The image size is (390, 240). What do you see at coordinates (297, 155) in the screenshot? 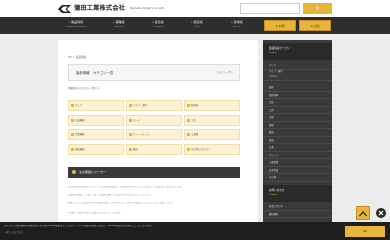
I see `sidebar-item: クリーン` at bounding box center [297, 155].